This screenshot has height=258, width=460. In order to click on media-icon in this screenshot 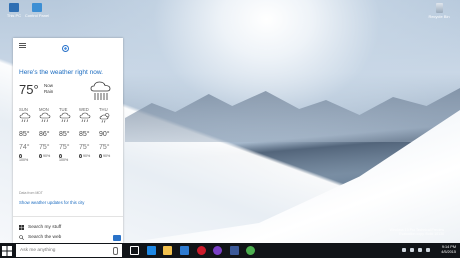, I will do `click(217, 250)`.